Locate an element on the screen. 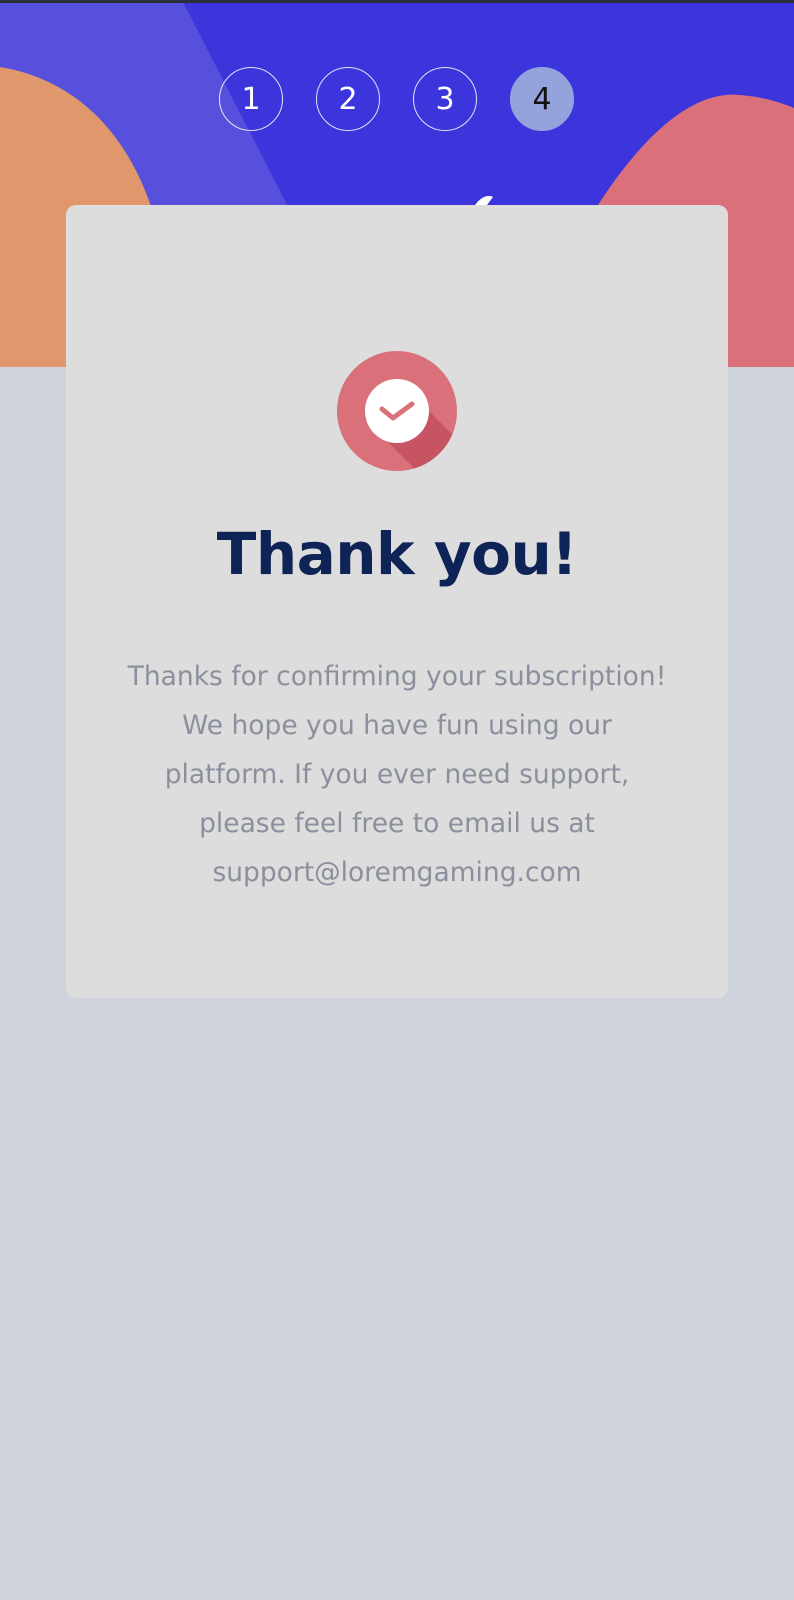 The width and height of the screenshot is (794, 1600). top-rule is located at coordinates (397, 1).